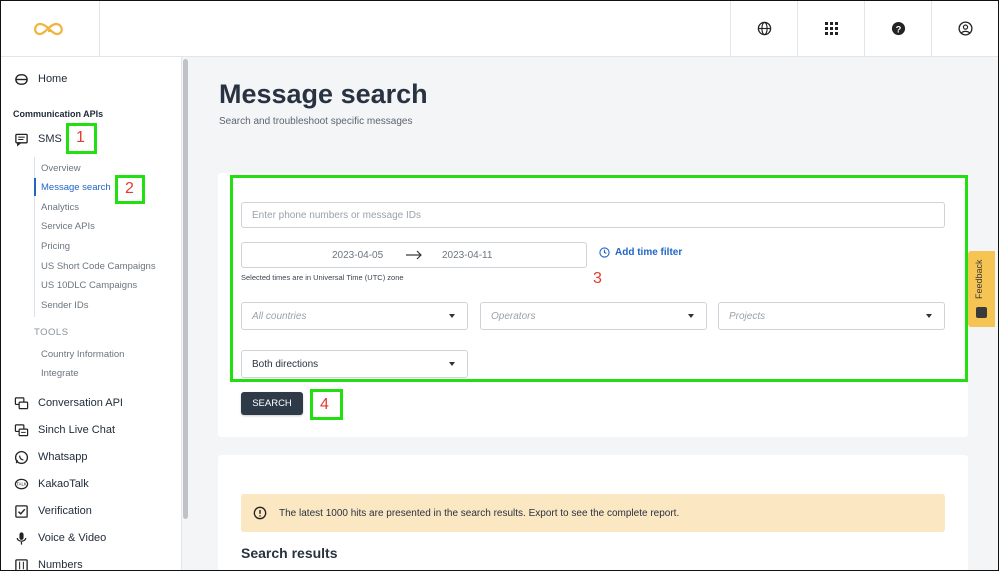  I want to click on sidebar-subitem-sender-ids: Sender IDs, so click(65, 305).